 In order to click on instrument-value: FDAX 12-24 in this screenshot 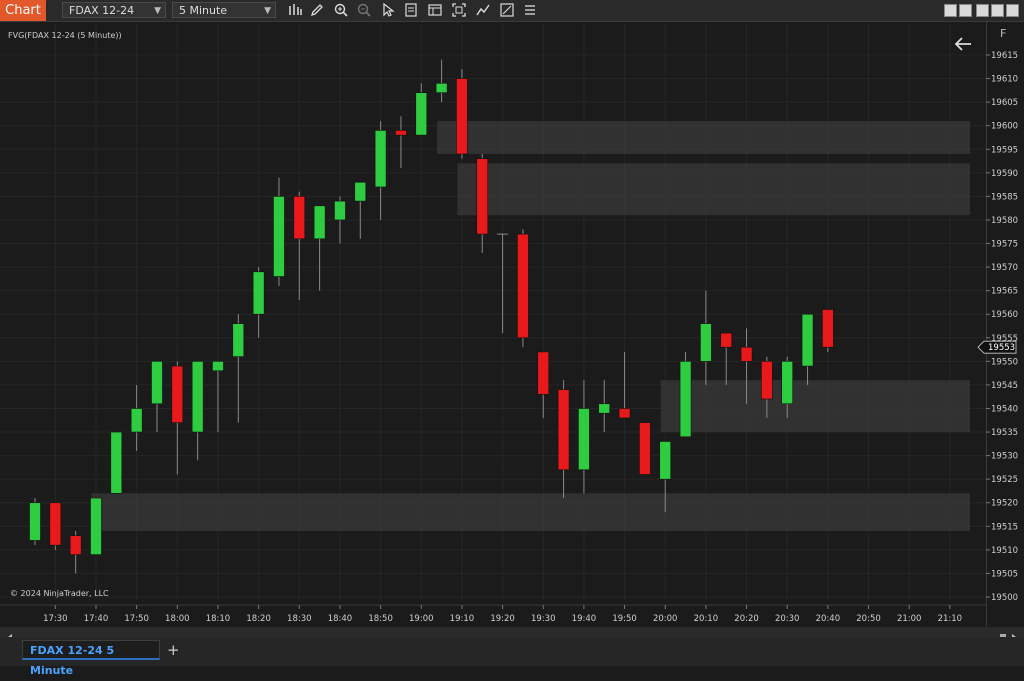, I will do `click(102, 10)`.